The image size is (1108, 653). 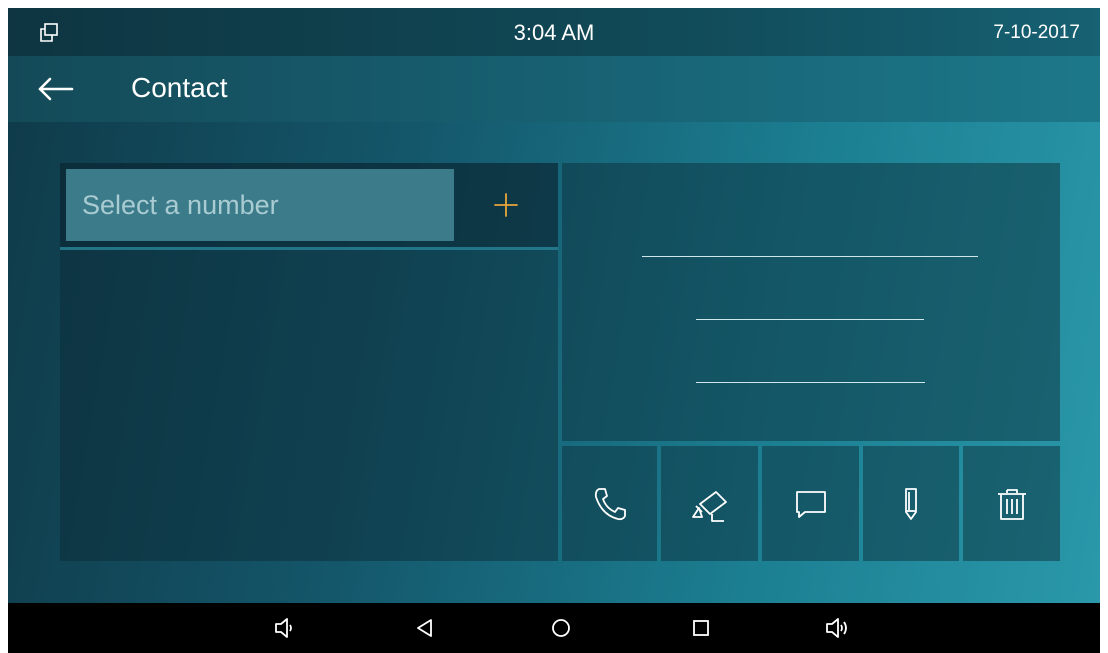 I want to click on add-contact-button, so click(x=506, y=205).